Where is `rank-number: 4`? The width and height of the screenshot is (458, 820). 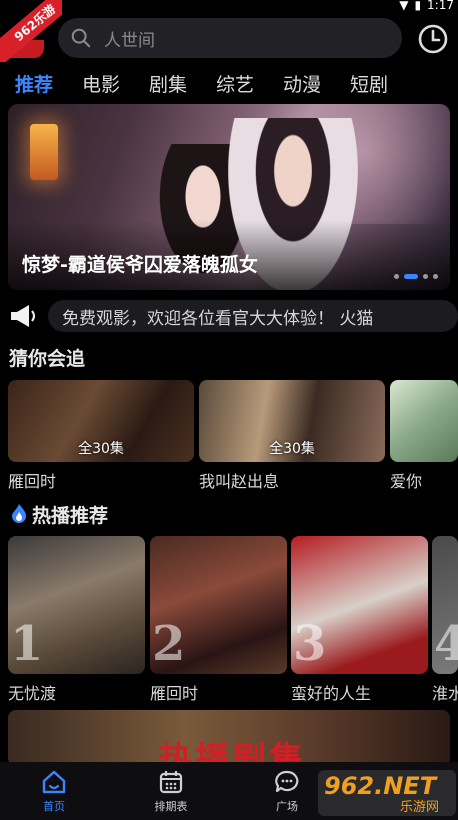
rank-number: 4 is located at coordinates (446, 644).